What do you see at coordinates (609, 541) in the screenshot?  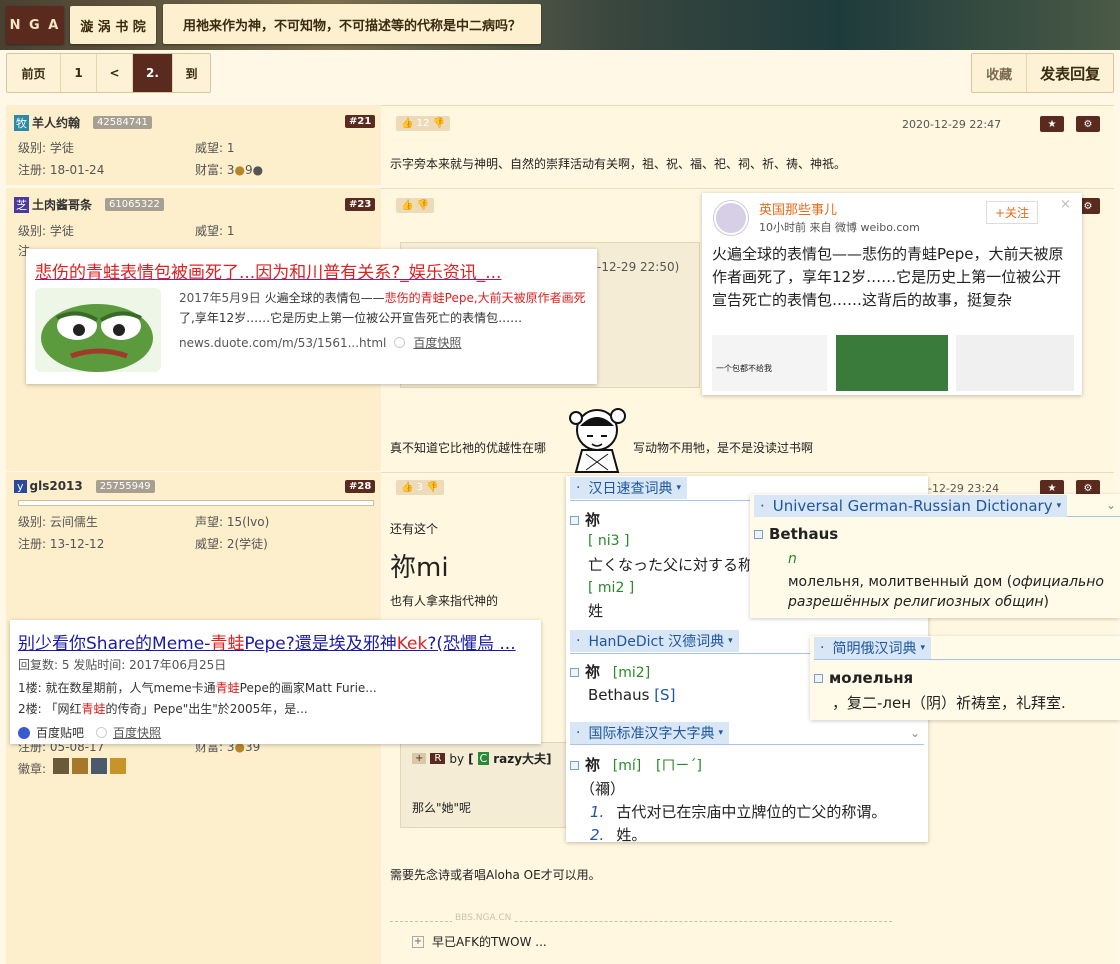 I see `dict-pron: [ ni3 ]` at bounding box center [609, 541].